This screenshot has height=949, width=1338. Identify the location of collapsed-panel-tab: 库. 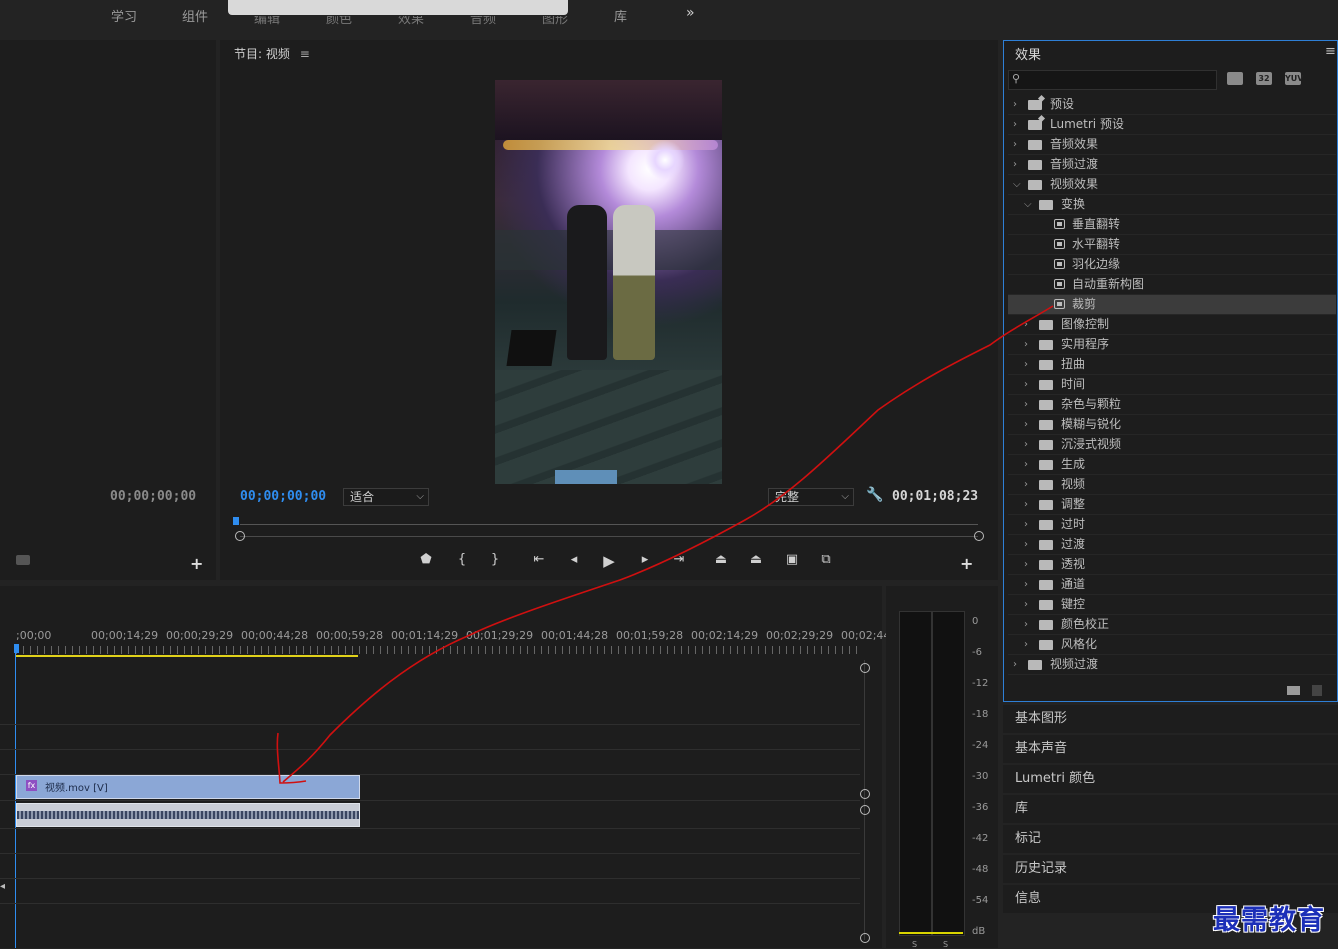
(1170, 809).